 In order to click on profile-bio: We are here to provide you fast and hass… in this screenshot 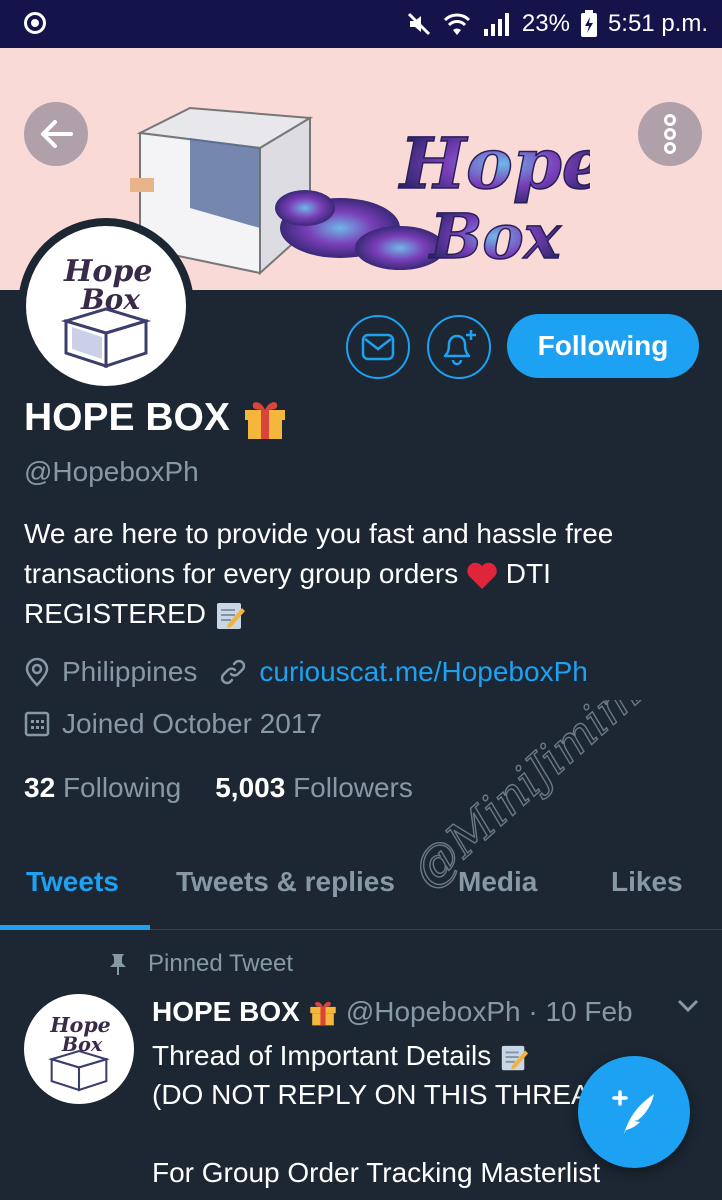, I will do `click(364, 574)`.